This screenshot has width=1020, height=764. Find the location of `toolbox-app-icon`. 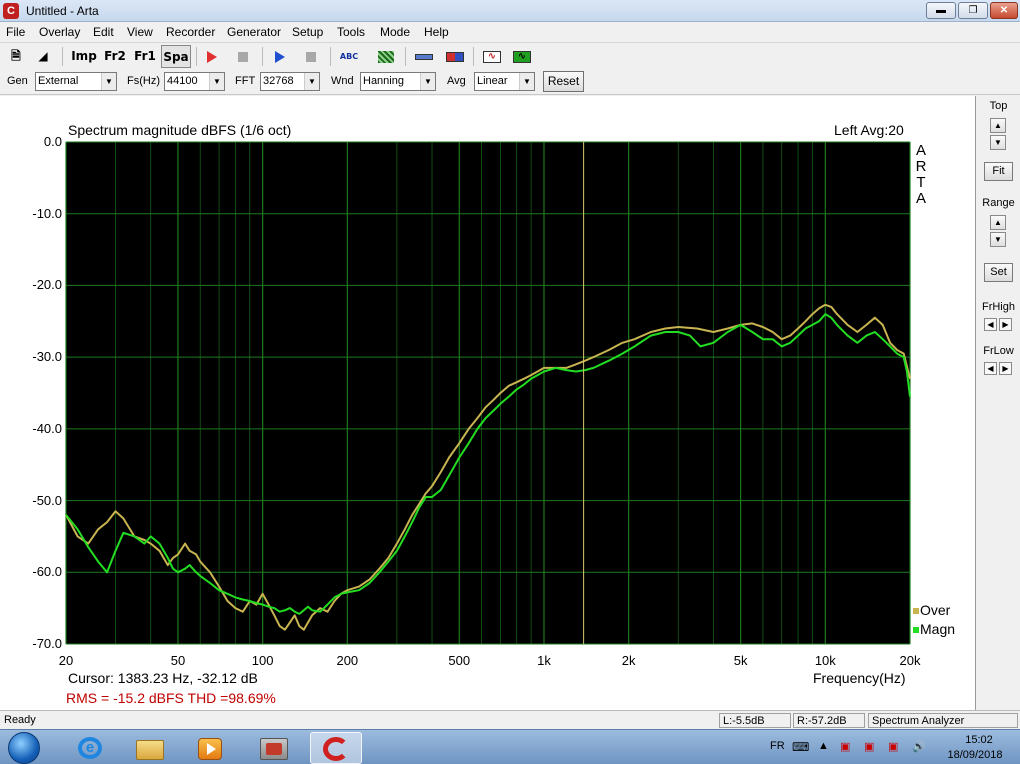

toolbox-app-icon is located at coordinates (274, 748).